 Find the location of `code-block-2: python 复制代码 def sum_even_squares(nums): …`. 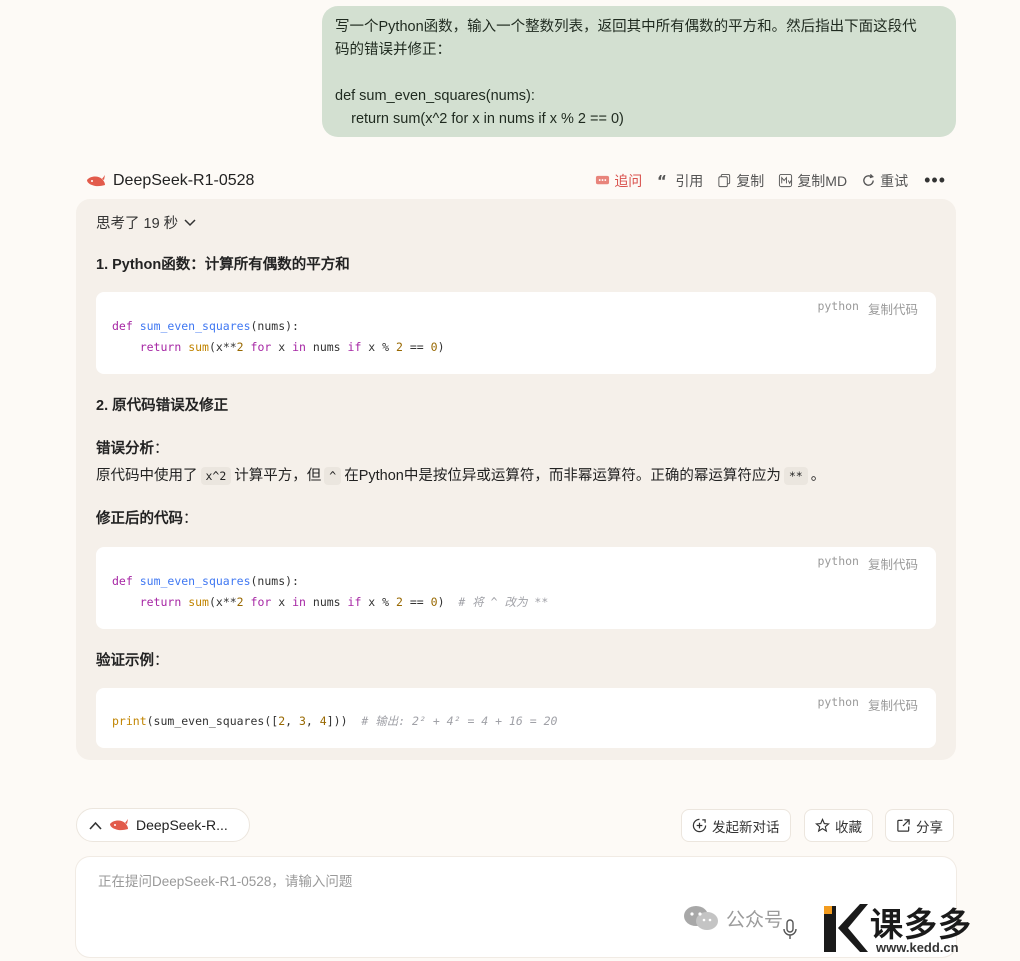

code-block-2: python 复制代码 def sum_even_squares(nums): … is located at coordinates (516, 588).